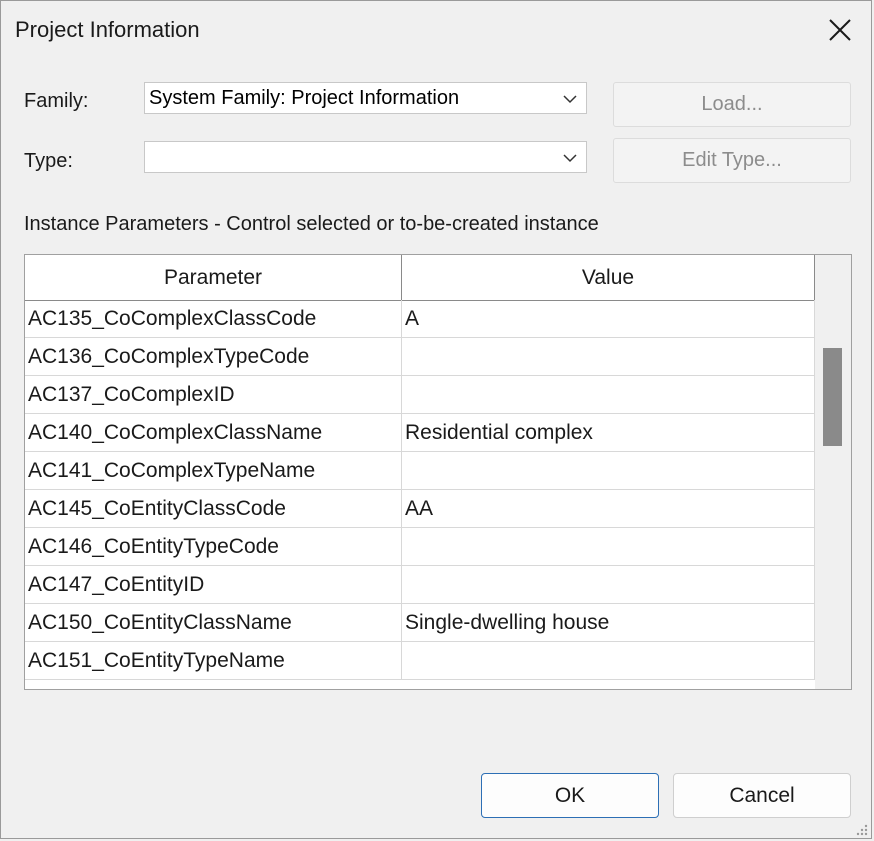 This screenshot has height=841, width=874. I want to click on parameter-cell: AC147_CoEntityID, so click(213, 585).